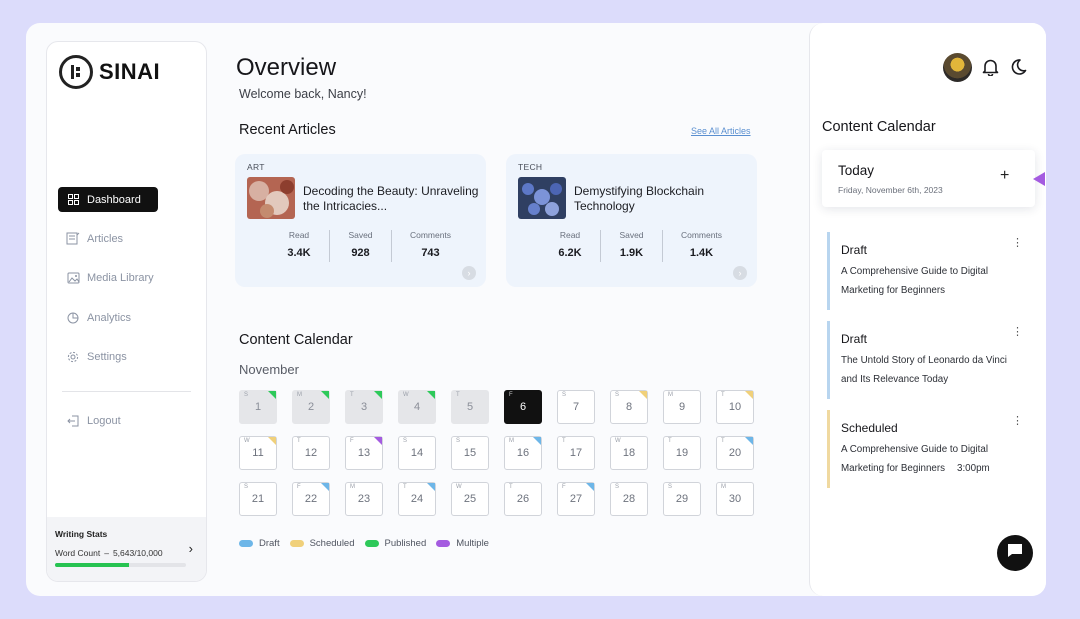 The image size is (1080, 619). What do you see at coordinates (735, 499) in the screenshot?
I see `calendar-day: M 30` at bounding box center [735, 499].